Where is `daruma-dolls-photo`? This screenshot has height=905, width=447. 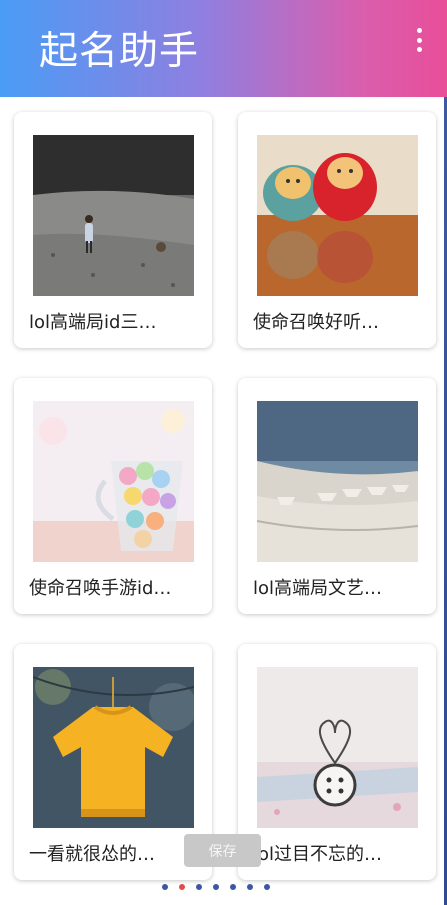 daruma-dolls-photo is located at coordinates (337, 215).